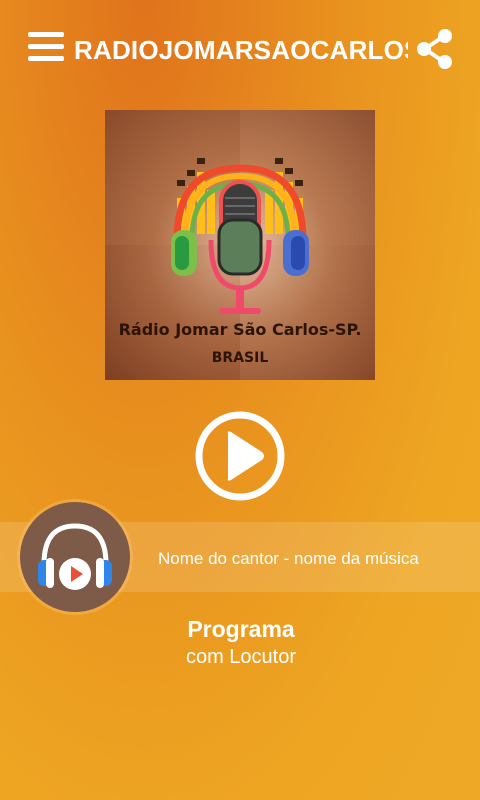 This screenshot has width=480, height=800. What do you see at coordinates (46, 48) in the screenshot?
I see `menu-icon` at bounding box center [46, 48].